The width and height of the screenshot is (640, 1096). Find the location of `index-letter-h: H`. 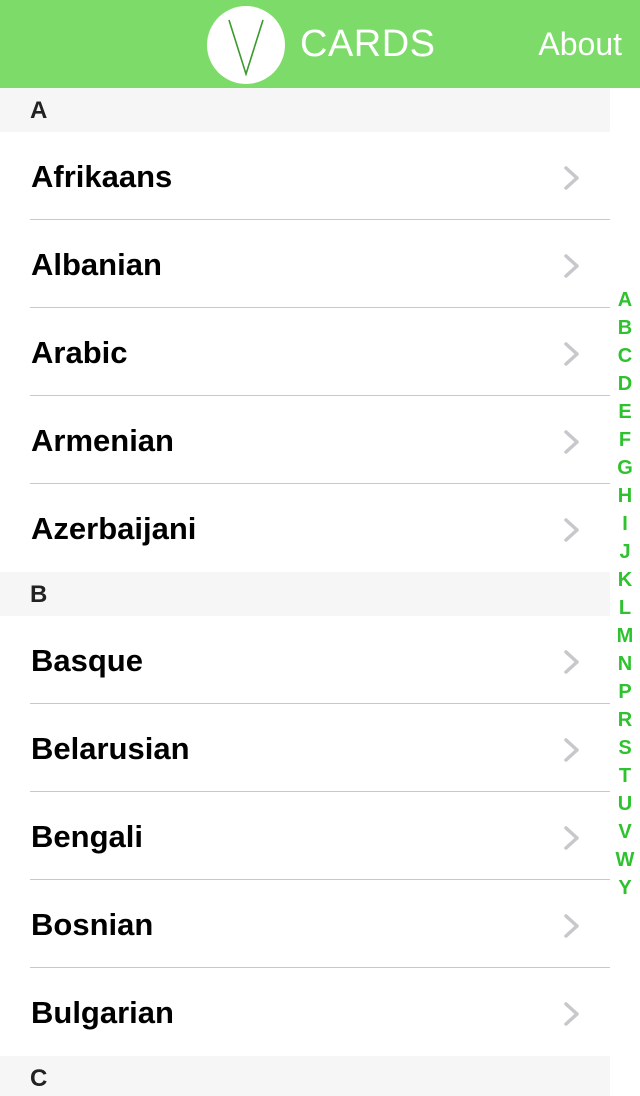

index-letter-h: H is located at coordinates (625, 496).